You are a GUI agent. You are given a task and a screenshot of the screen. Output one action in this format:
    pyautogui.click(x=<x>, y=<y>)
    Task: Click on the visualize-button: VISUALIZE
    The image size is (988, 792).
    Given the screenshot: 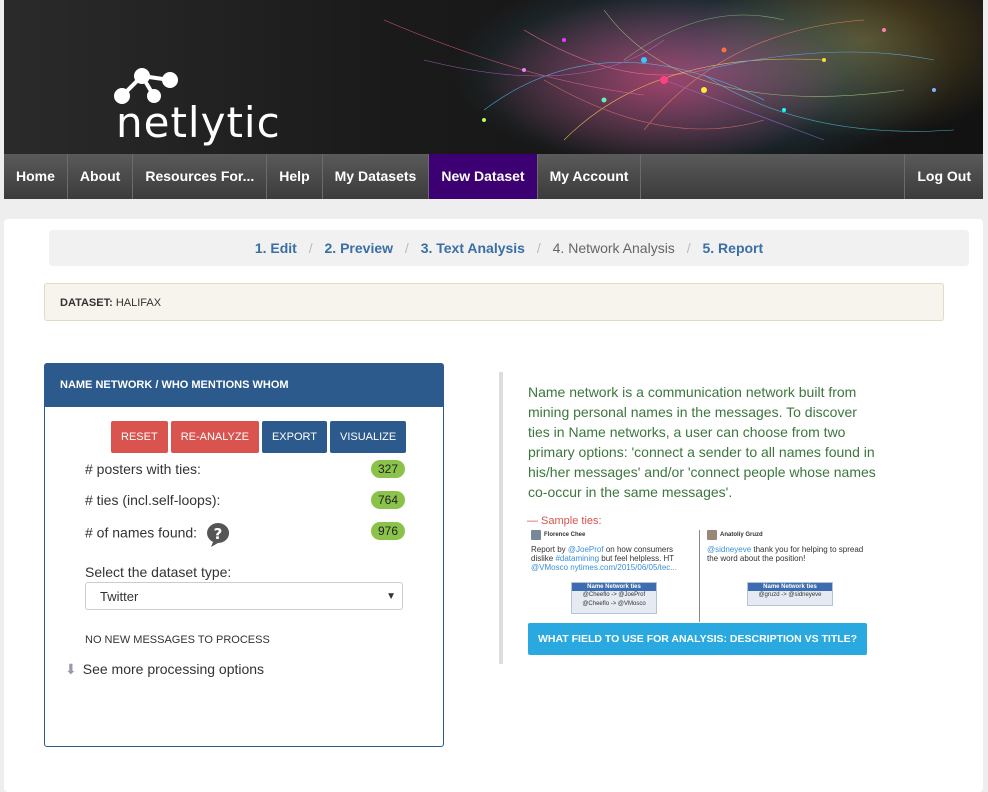 What is the action you would take?
    pyautogui.click(x=368, y=437)
    